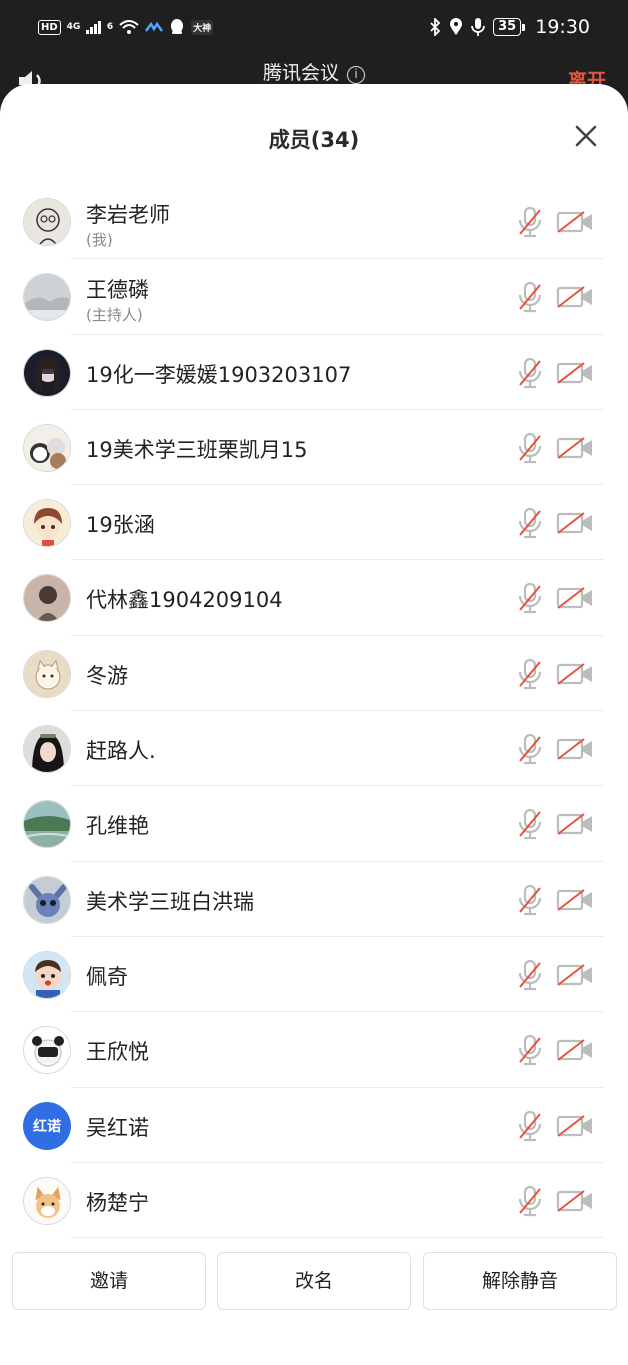  Describe the element at coordinates (314, 824) in the screenshot. I see `member-row: 孔维艳` at that location.